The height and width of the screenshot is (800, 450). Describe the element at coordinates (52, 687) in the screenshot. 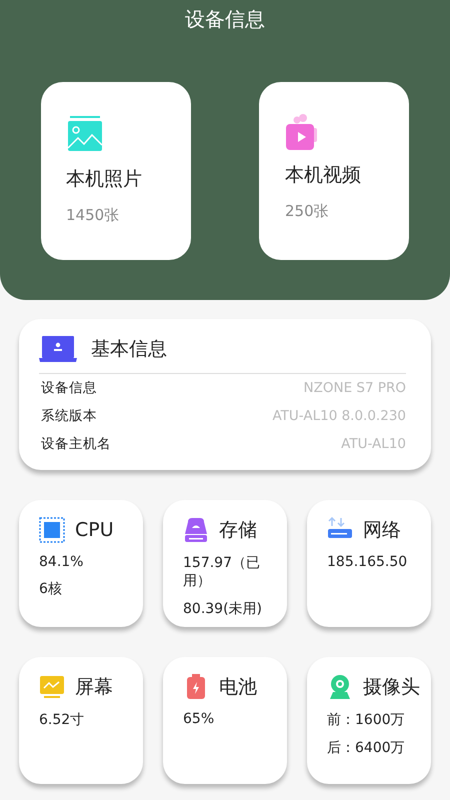

I see `monitor-icon` at that location.